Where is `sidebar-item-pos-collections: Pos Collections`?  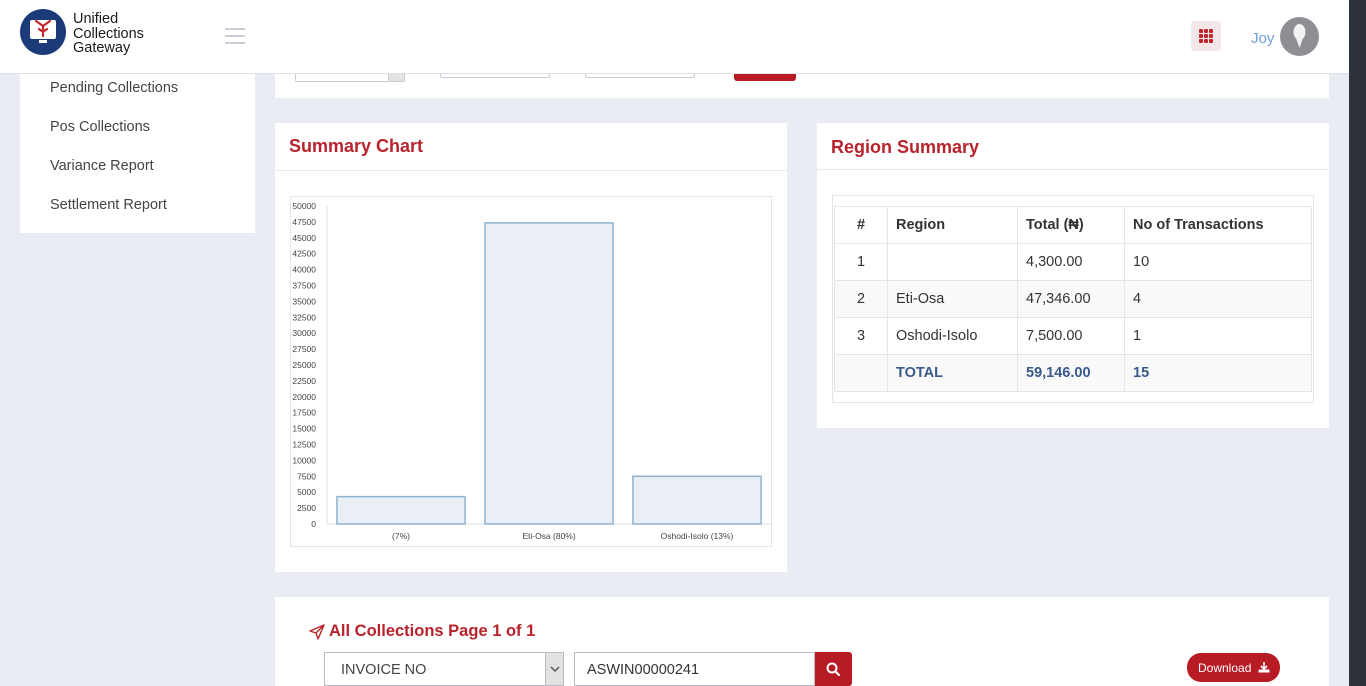 sidebar-item-pos-collections: Pos Collections is located at coordinates (100, 127).